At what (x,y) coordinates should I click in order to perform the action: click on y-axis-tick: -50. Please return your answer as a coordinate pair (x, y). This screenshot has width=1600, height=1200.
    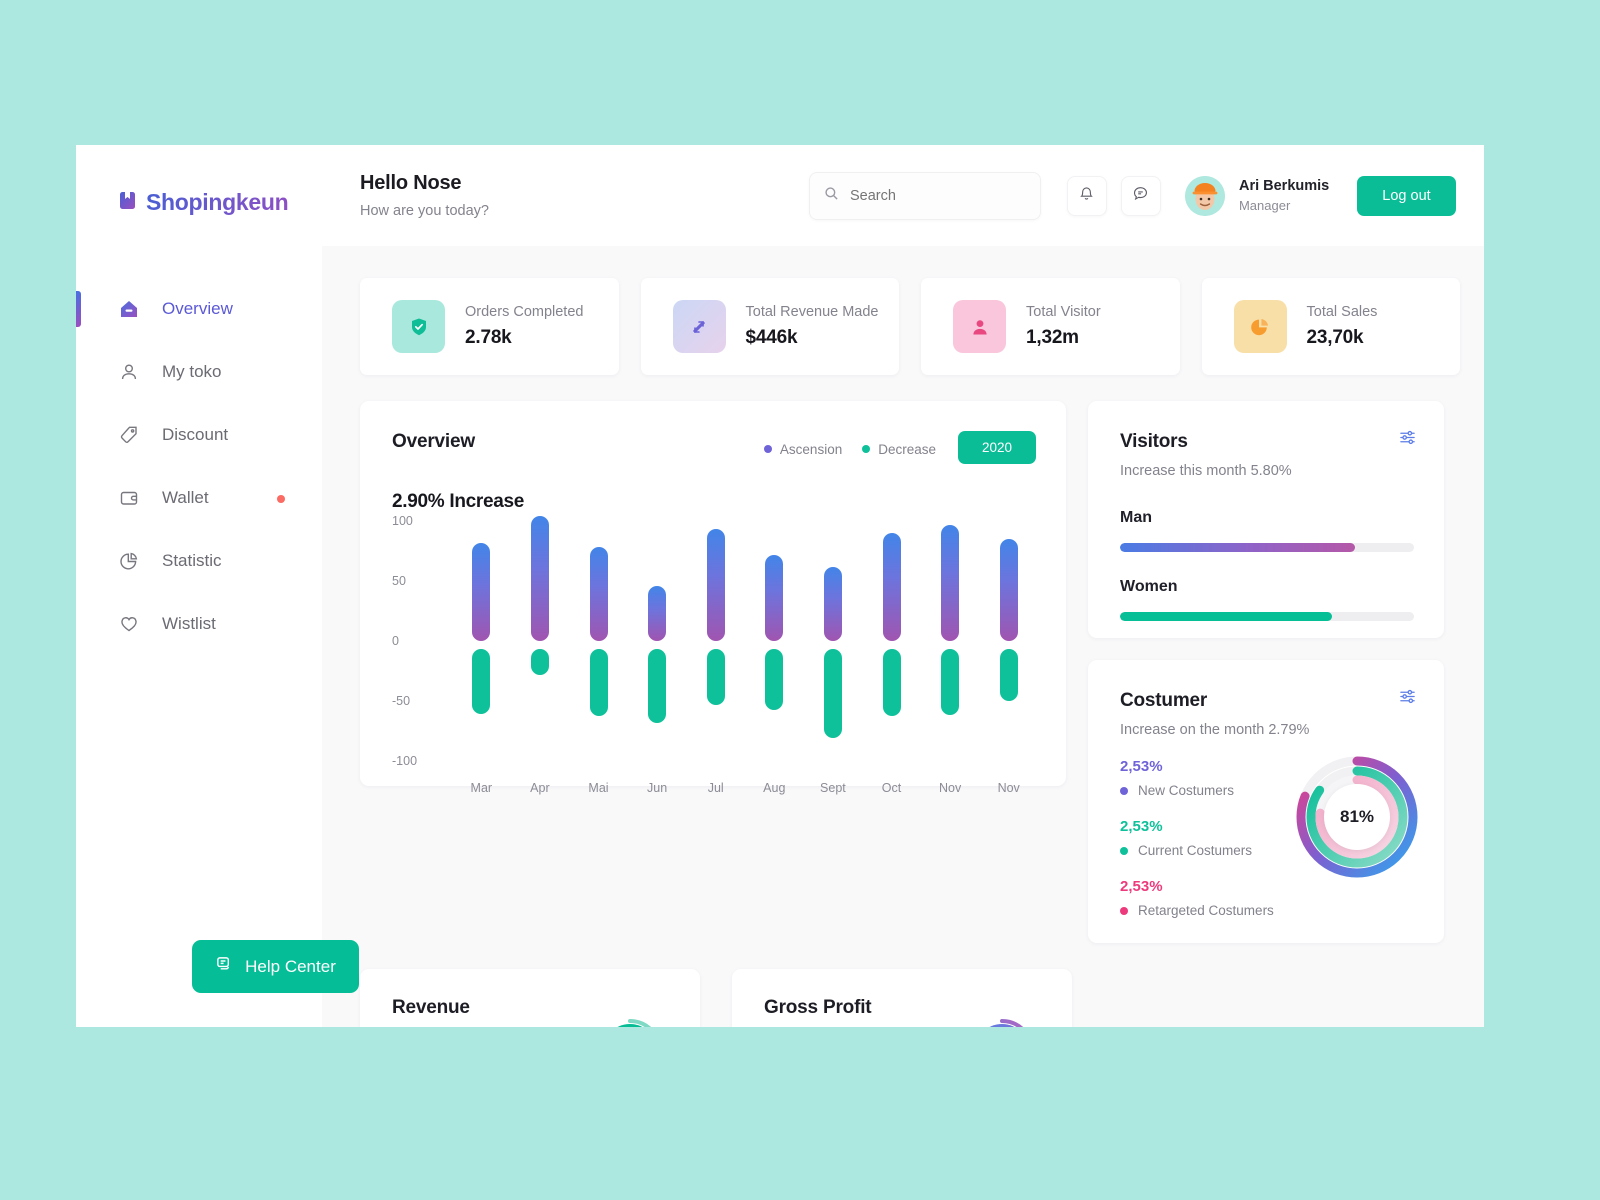
    Looking at the image, I should click on (401, 701).